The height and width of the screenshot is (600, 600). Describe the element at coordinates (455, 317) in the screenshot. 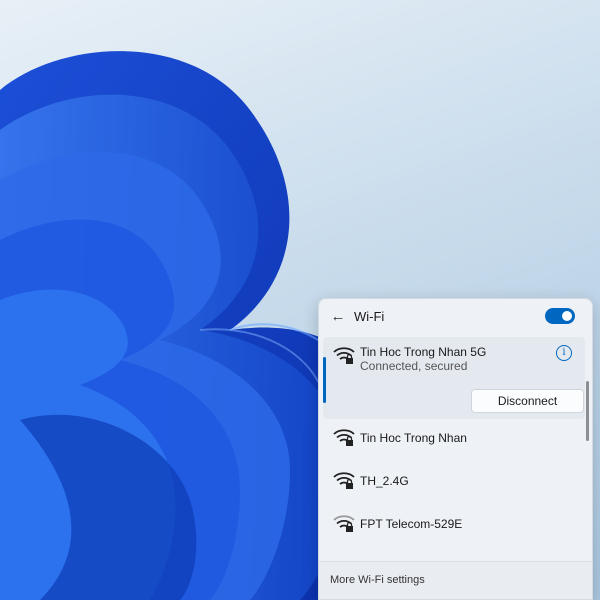

I see `wifi-panel-header: ← Wi-Fi` at that location.